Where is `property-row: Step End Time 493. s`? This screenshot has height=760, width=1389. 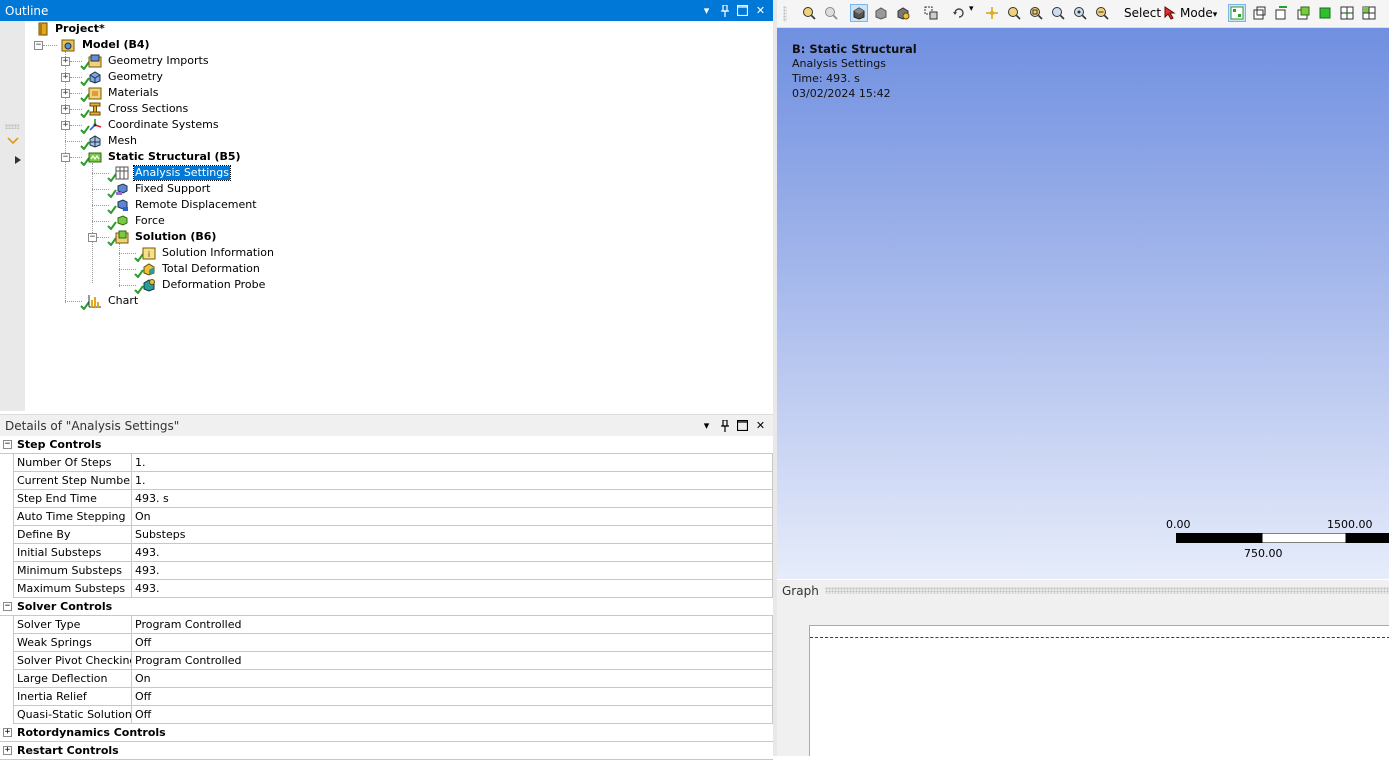
property-row: Step End Time 493. s is located at coordinates (393, 499).